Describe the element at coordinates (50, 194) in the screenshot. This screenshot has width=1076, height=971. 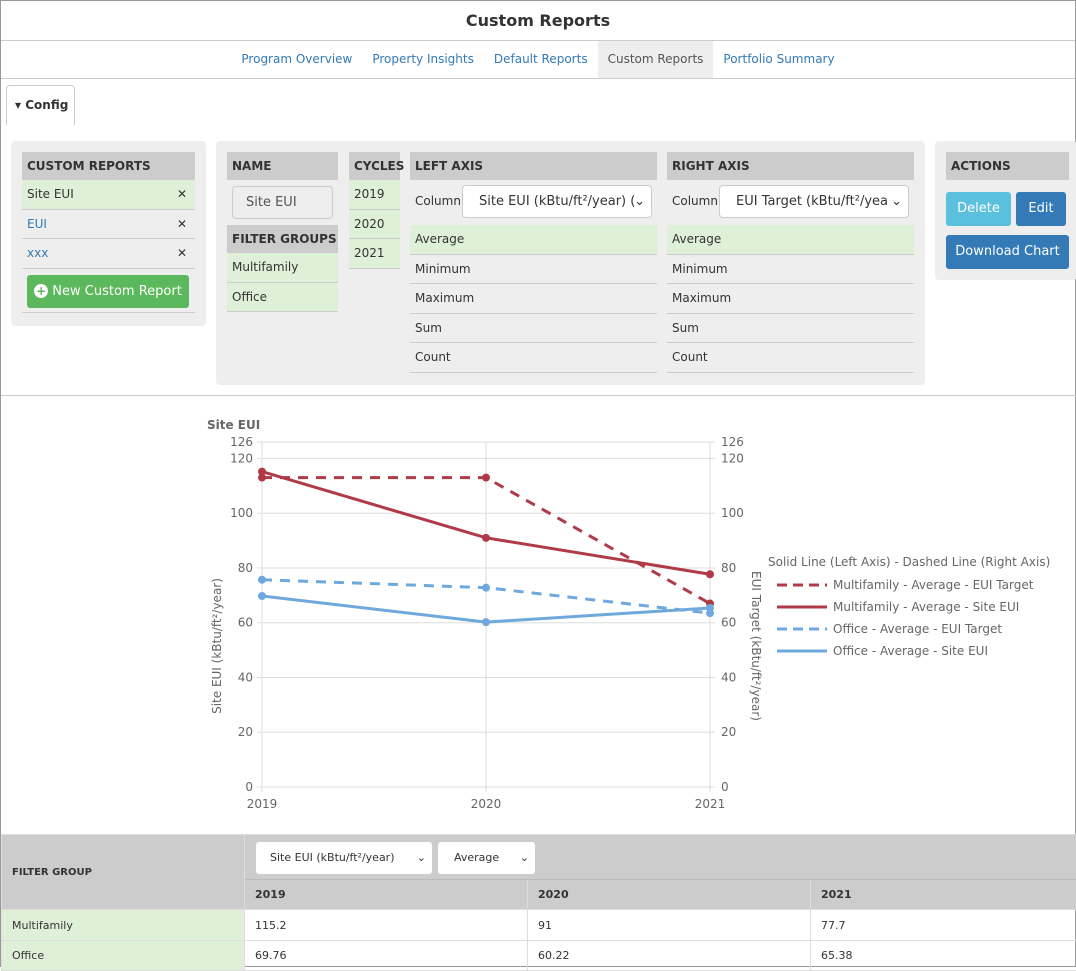
I see `report-label: Site EUI` at that location.